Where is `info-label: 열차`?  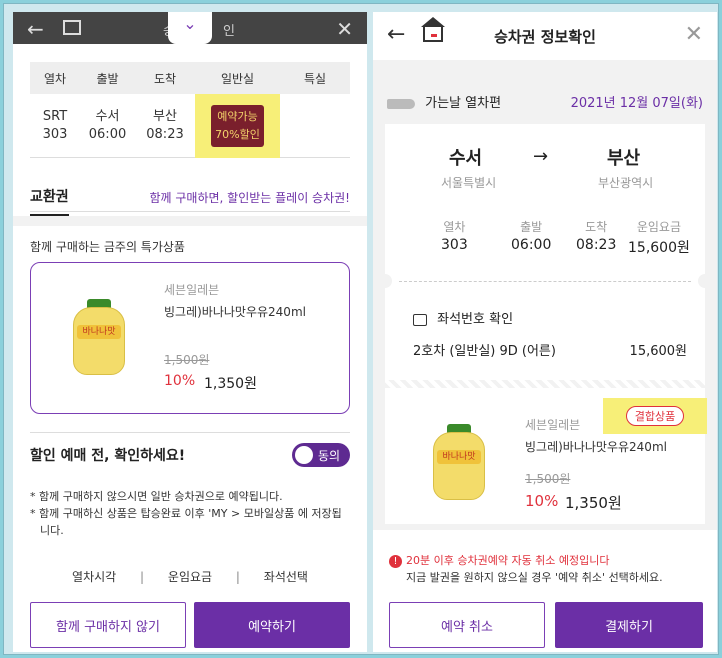
info-label: 열차 is located at coordinates (454, 227).